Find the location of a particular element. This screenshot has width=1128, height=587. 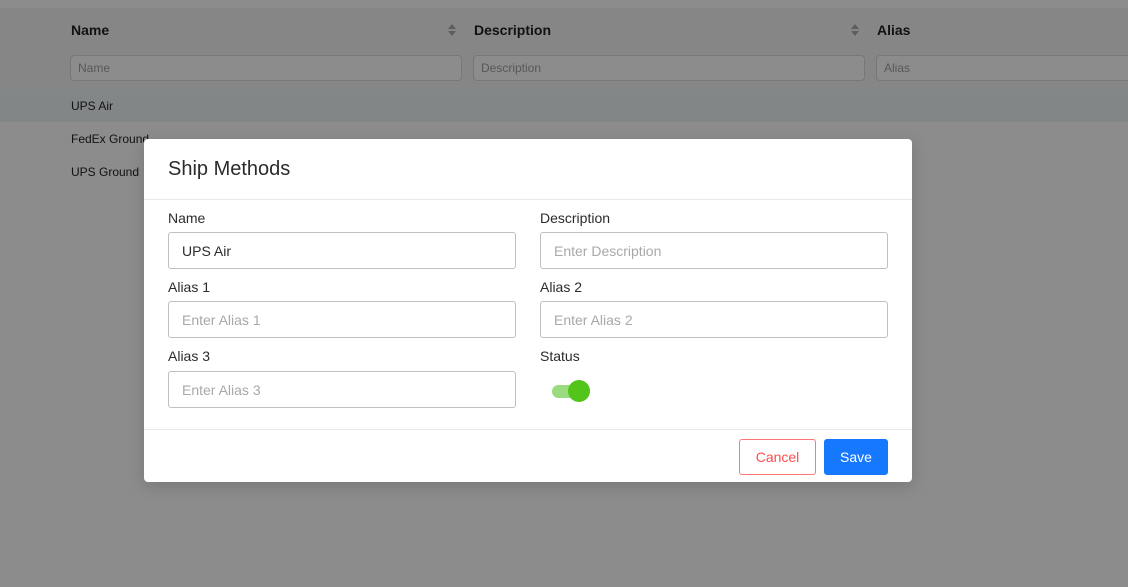

cancel-button: Cancel is located at coordinates (777, 457).